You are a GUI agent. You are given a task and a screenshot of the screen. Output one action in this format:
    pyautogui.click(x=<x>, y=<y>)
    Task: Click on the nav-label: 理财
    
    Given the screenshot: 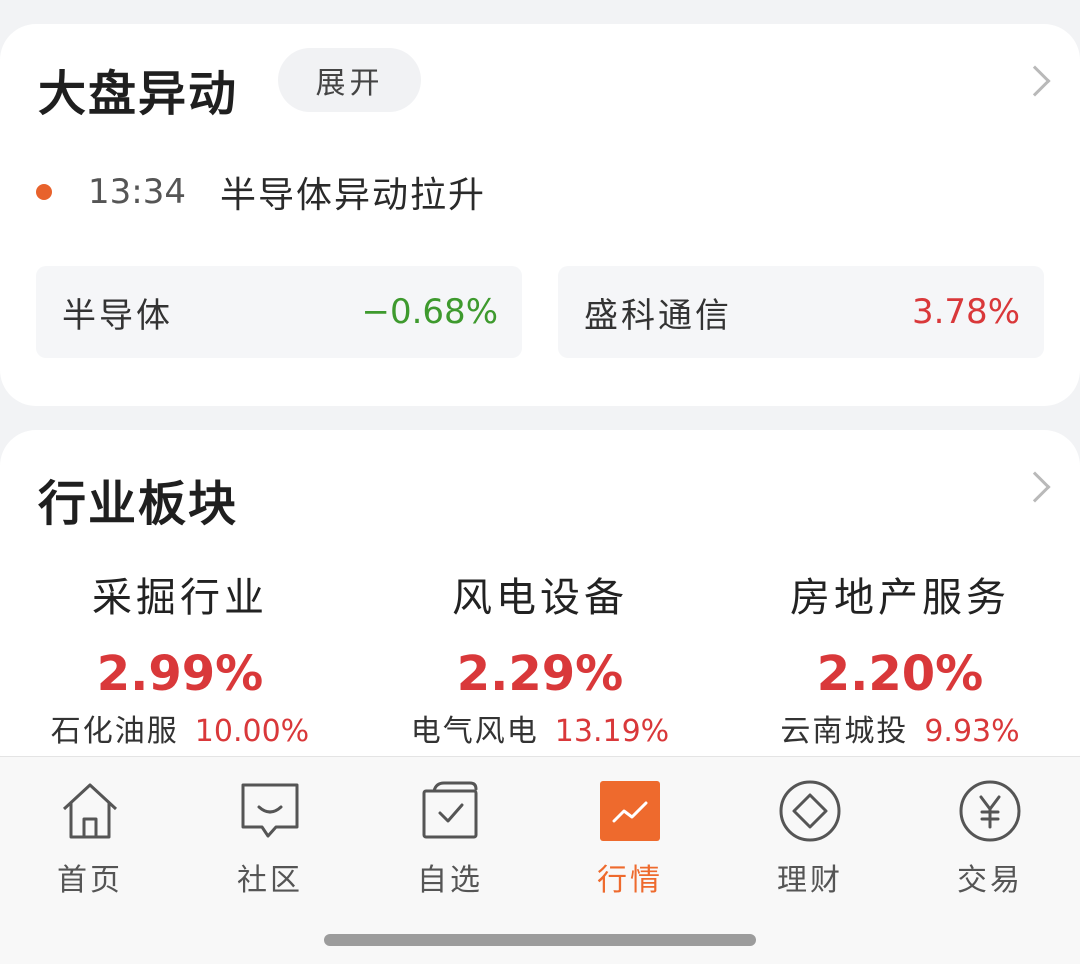 What is the action you would take?
    pyautogui.click(x=810, y=880)
    